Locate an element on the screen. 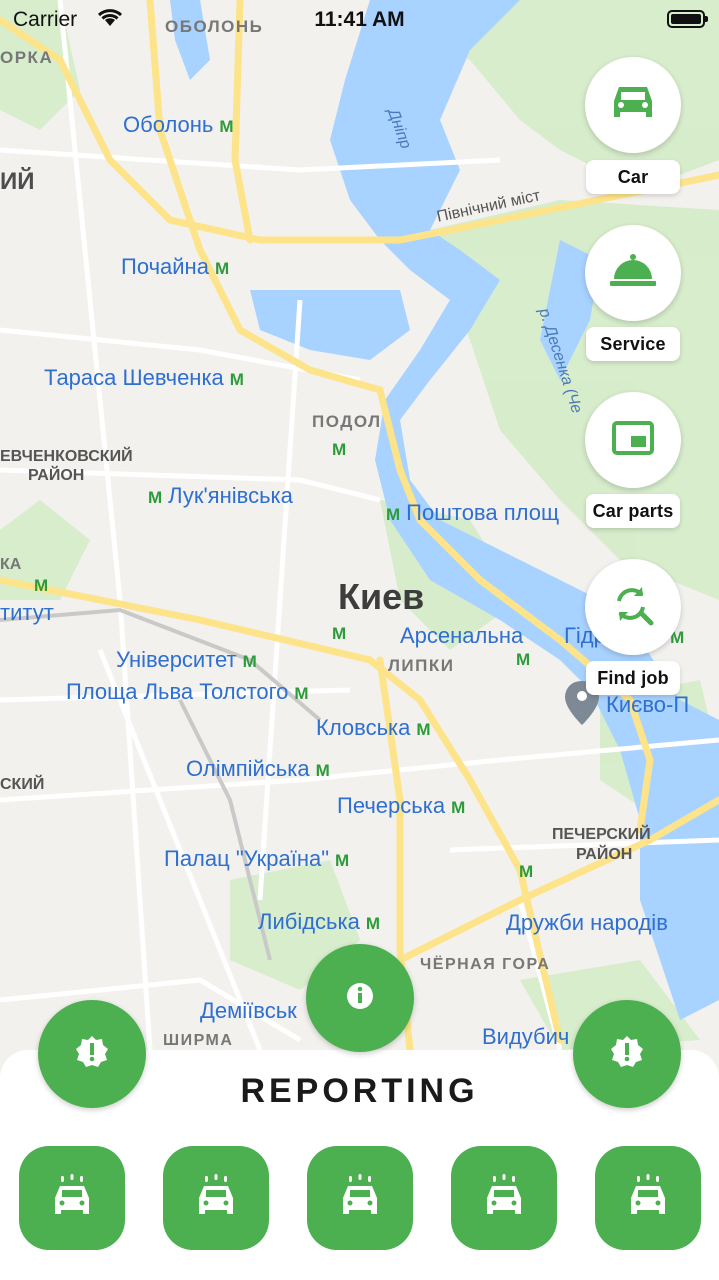 The image size is (719, 1280). station-label: Оболонь is located at coordinates (168, 124).